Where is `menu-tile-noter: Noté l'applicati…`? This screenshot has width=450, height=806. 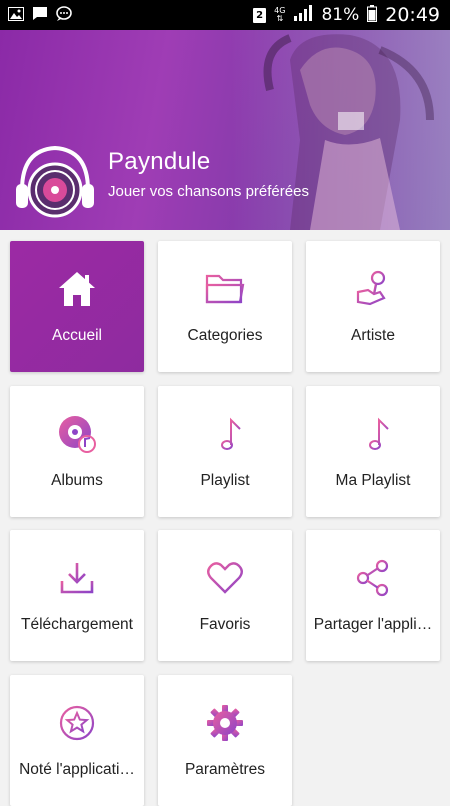
menu-tile-noter: Noté l'applicati… is located at coordinates (77, 740).